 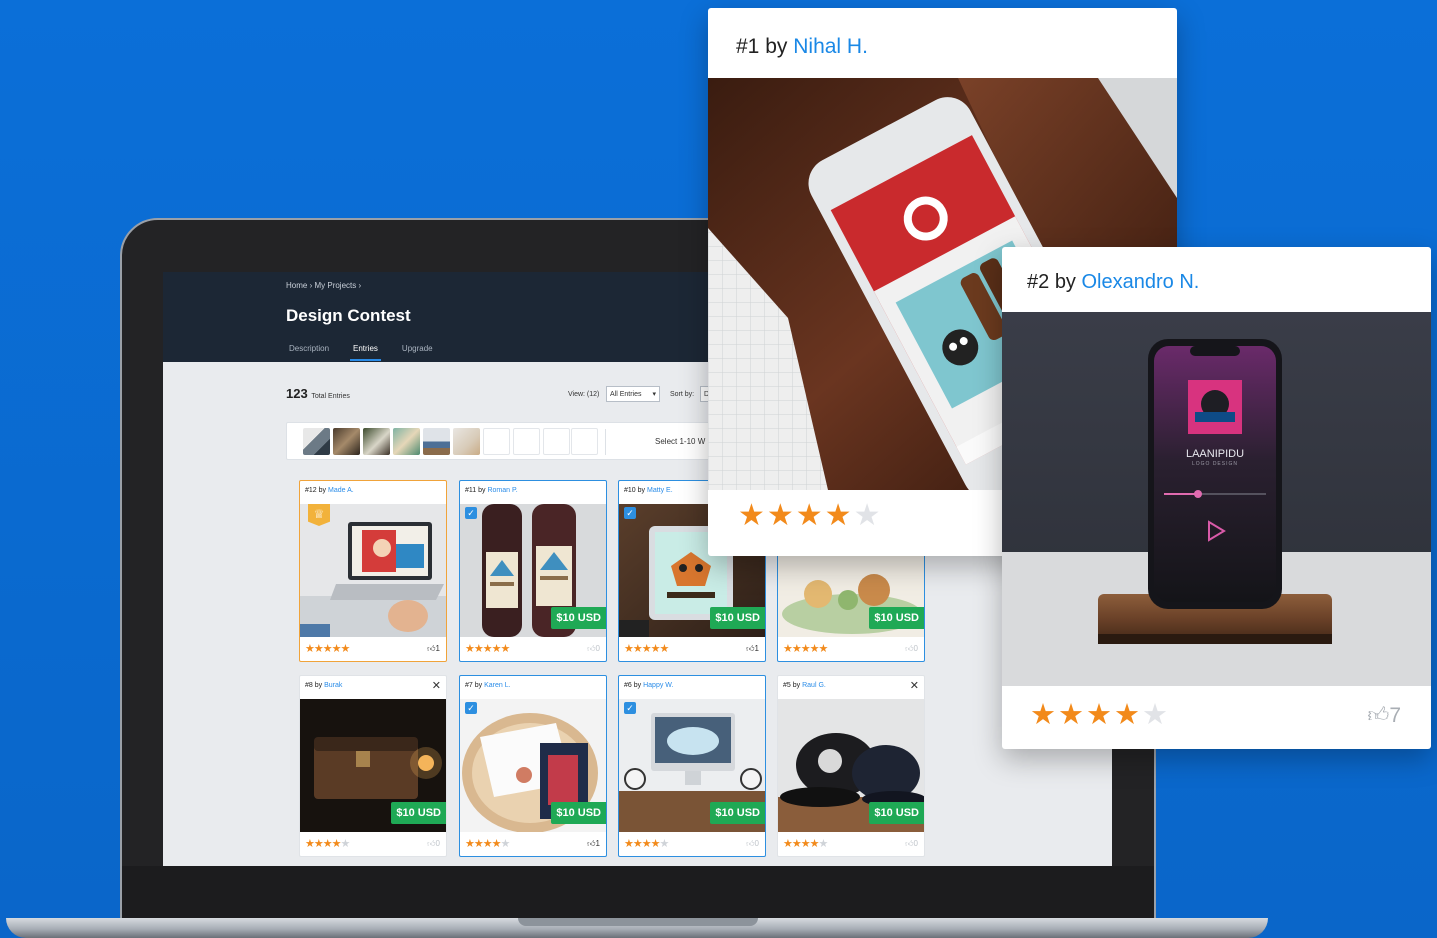 I want to click on entry-title: #10 by Matty E., so click(x=648, y=490).